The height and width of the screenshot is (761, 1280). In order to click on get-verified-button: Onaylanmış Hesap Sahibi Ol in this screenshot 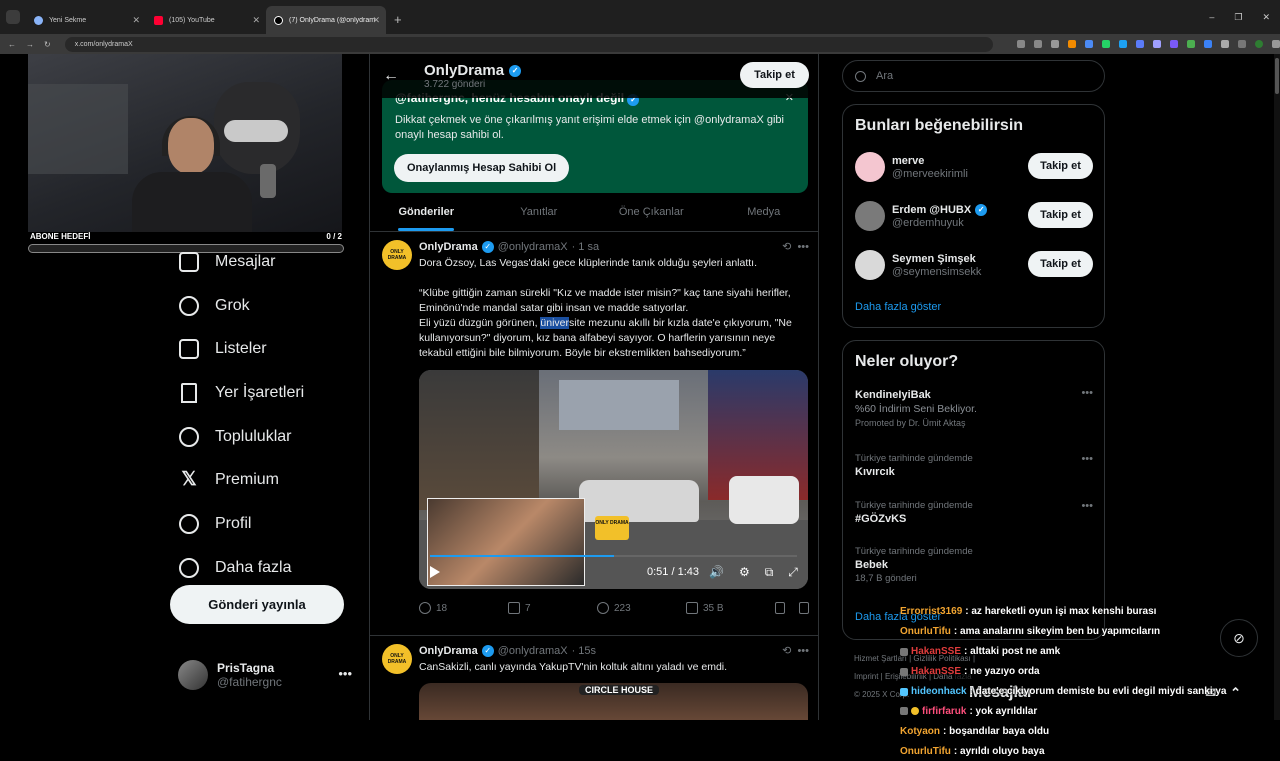, I will do `click(482, 168)`.